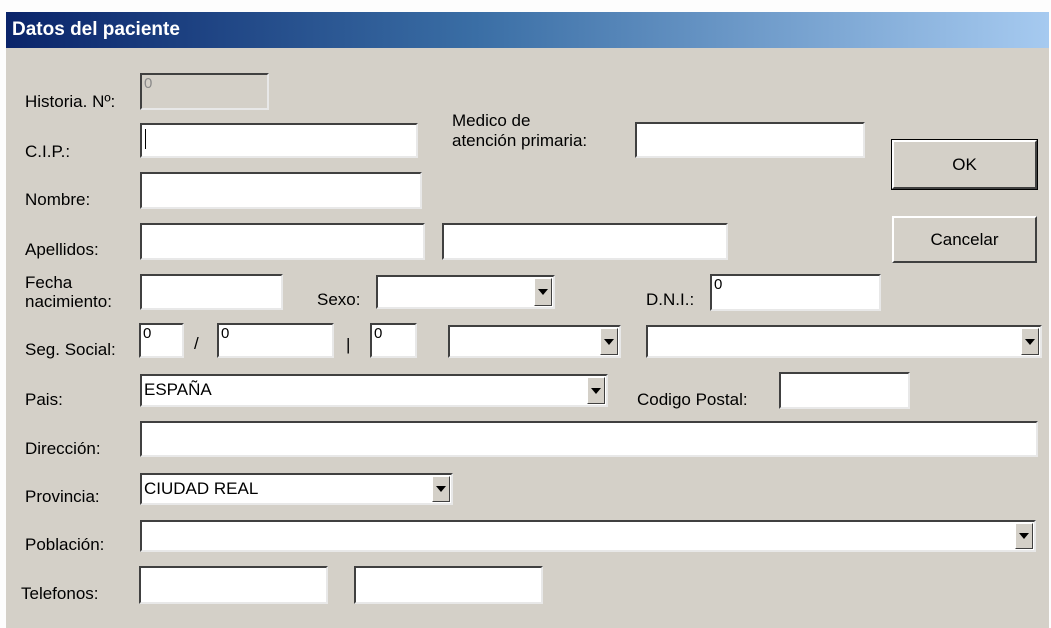 The width and height of the screenshot is (1051, 628). Describe the element at coordinates (520, 140) in the screenshot. I see `medico-label-line2: atención primaria:` at that location.